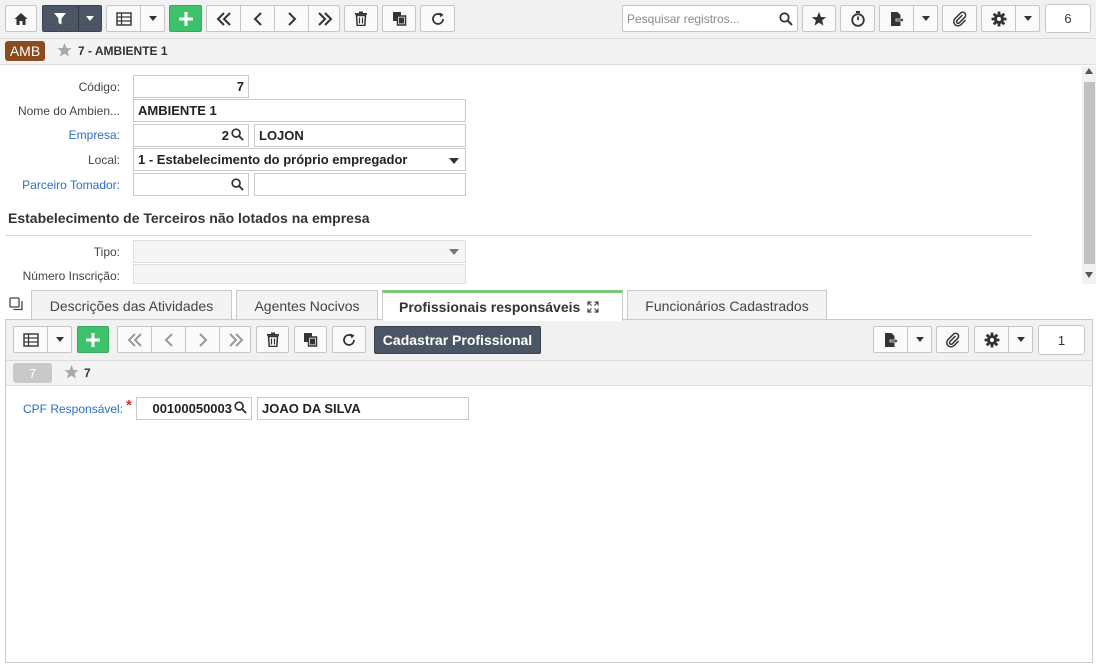 The image size is (1096, 666). What do you see at coordinates (272, 339) in the screenshot?
I see `sub-delete-button` at bounding box center [272, 339].